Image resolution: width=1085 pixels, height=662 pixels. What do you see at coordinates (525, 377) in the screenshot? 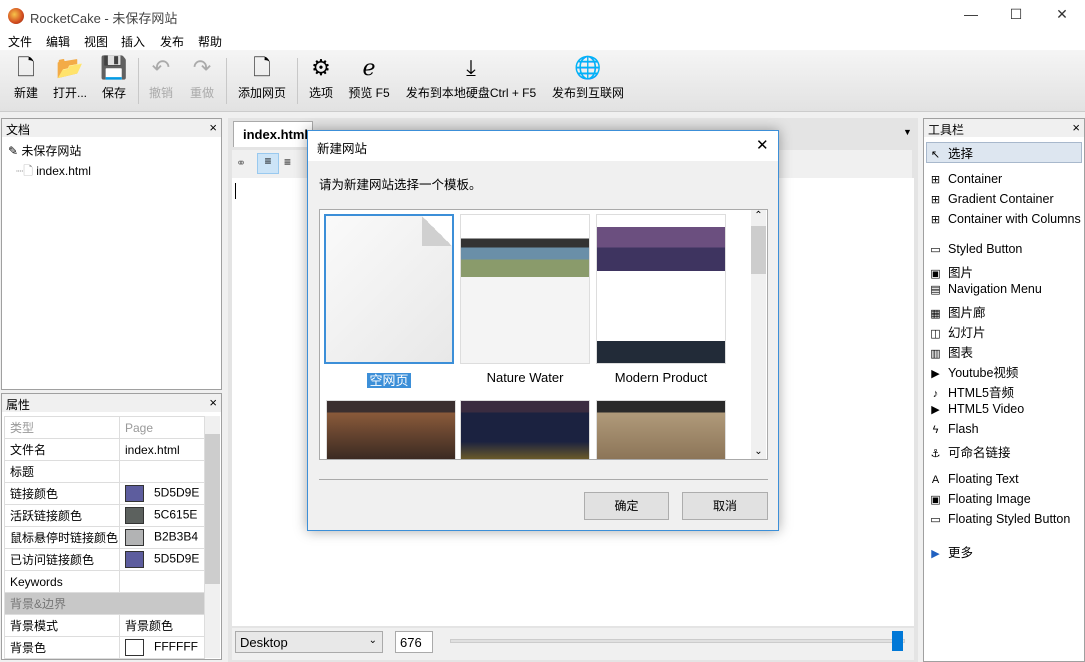
I see `template-label-nature-water: Nature Water` at bounding box center [525, 377].